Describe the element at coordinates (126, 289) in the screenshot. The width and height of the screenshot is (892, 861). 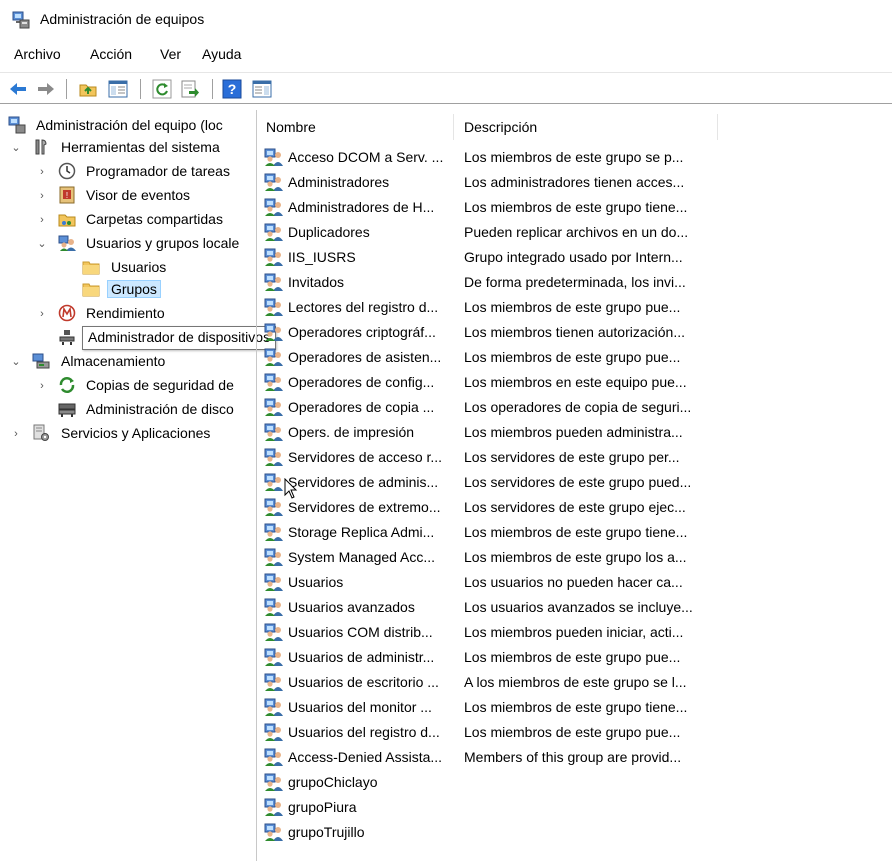
I see `tree-item-grupos: Grupos` at that location.